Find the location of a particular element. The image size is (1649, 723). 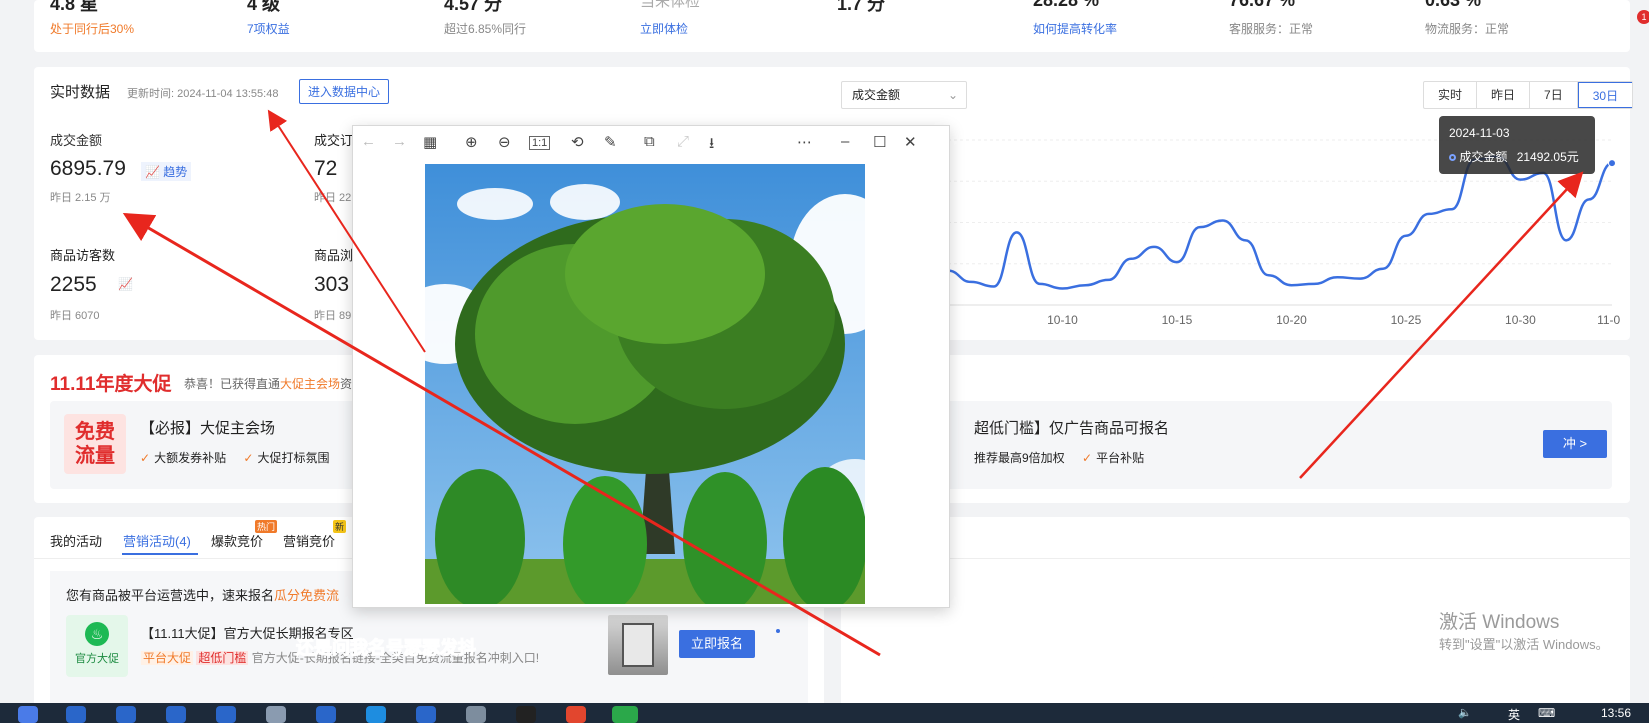

x-tick-label: 10-25 is located at coordinates (1406, 320).